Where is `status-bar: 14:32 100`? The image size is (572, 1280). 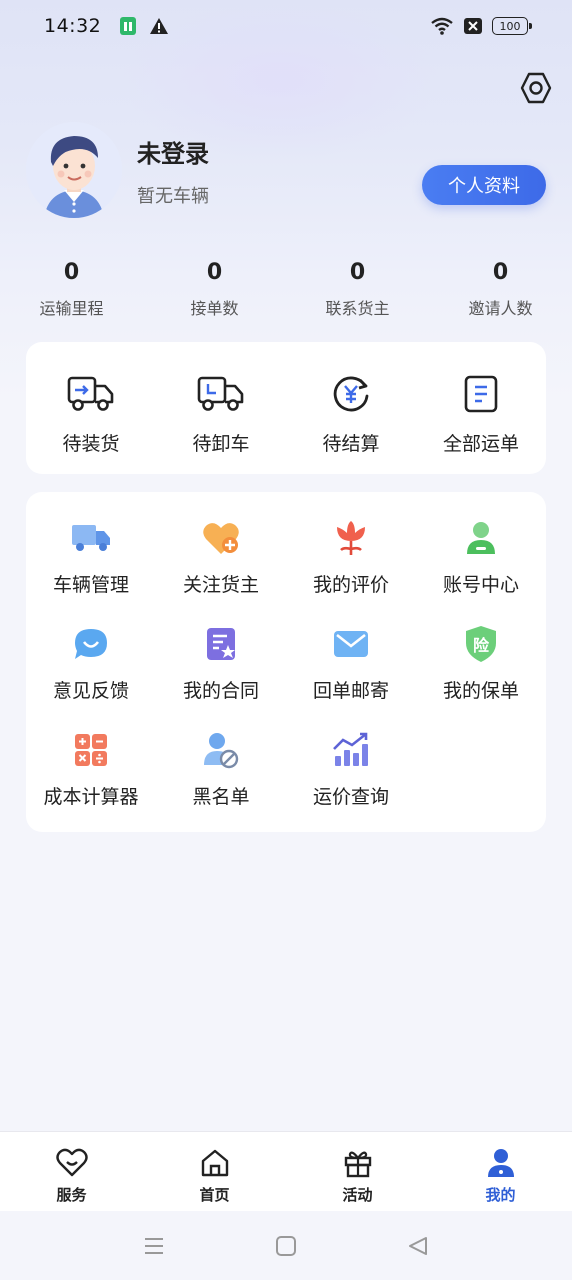 status-bar: 14:32 100 is located at coordinates (286, 26).